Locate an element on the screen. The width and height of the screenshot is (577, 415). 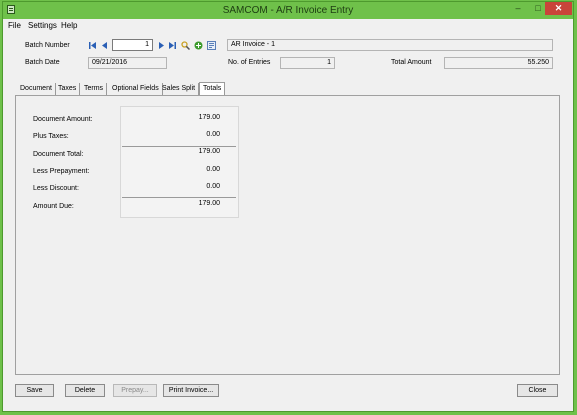
plus-taxes-label: Plus Taxes: is located at coordinates (51, 136).